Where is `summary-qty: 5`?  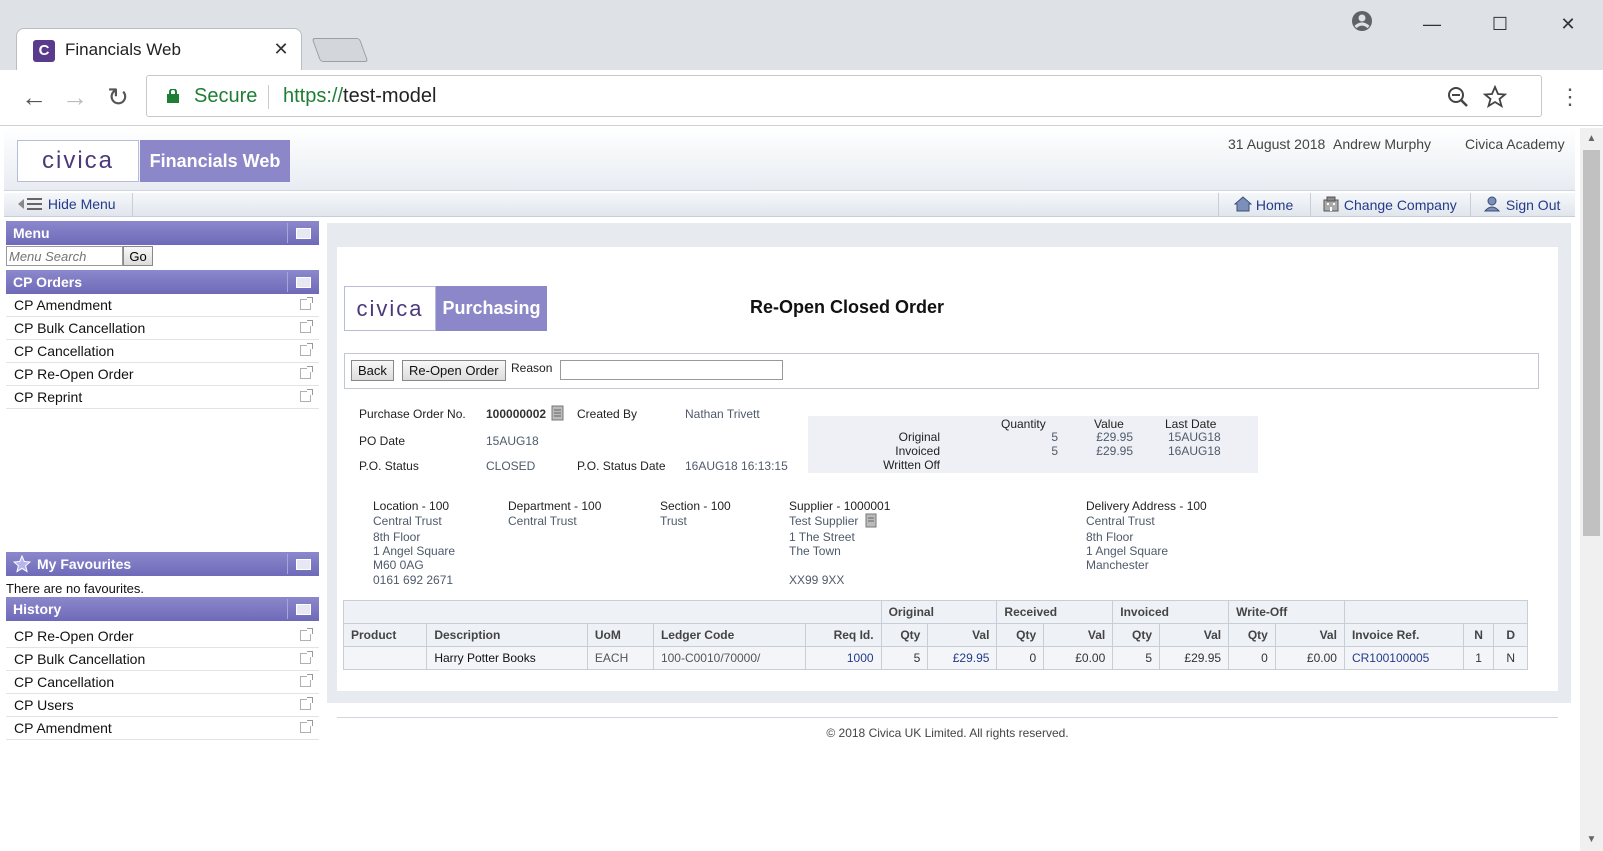 summary-qty: 5 is located at coordinates (1054, 451).